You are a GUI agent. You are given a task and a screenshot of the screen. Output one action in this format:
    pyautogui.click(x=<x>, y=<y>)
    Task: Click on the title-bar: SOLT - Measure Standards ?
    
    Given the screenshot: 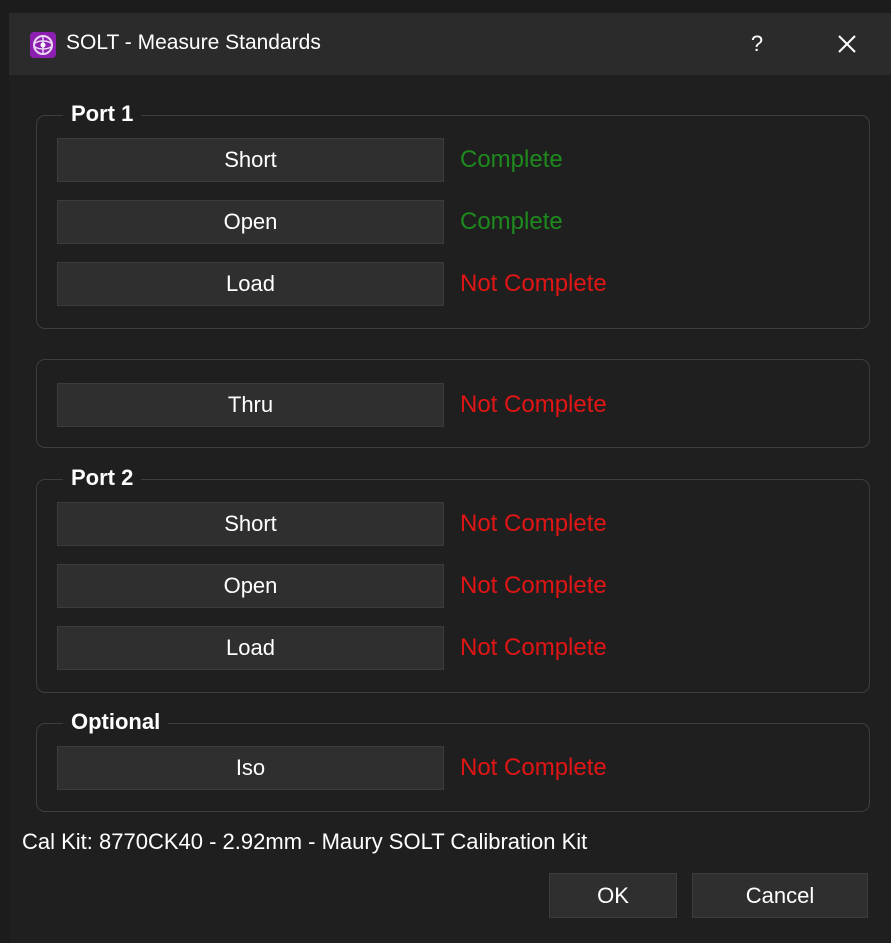 What is the action you would take?
    pyautogui.click(x=450, y=44)
    